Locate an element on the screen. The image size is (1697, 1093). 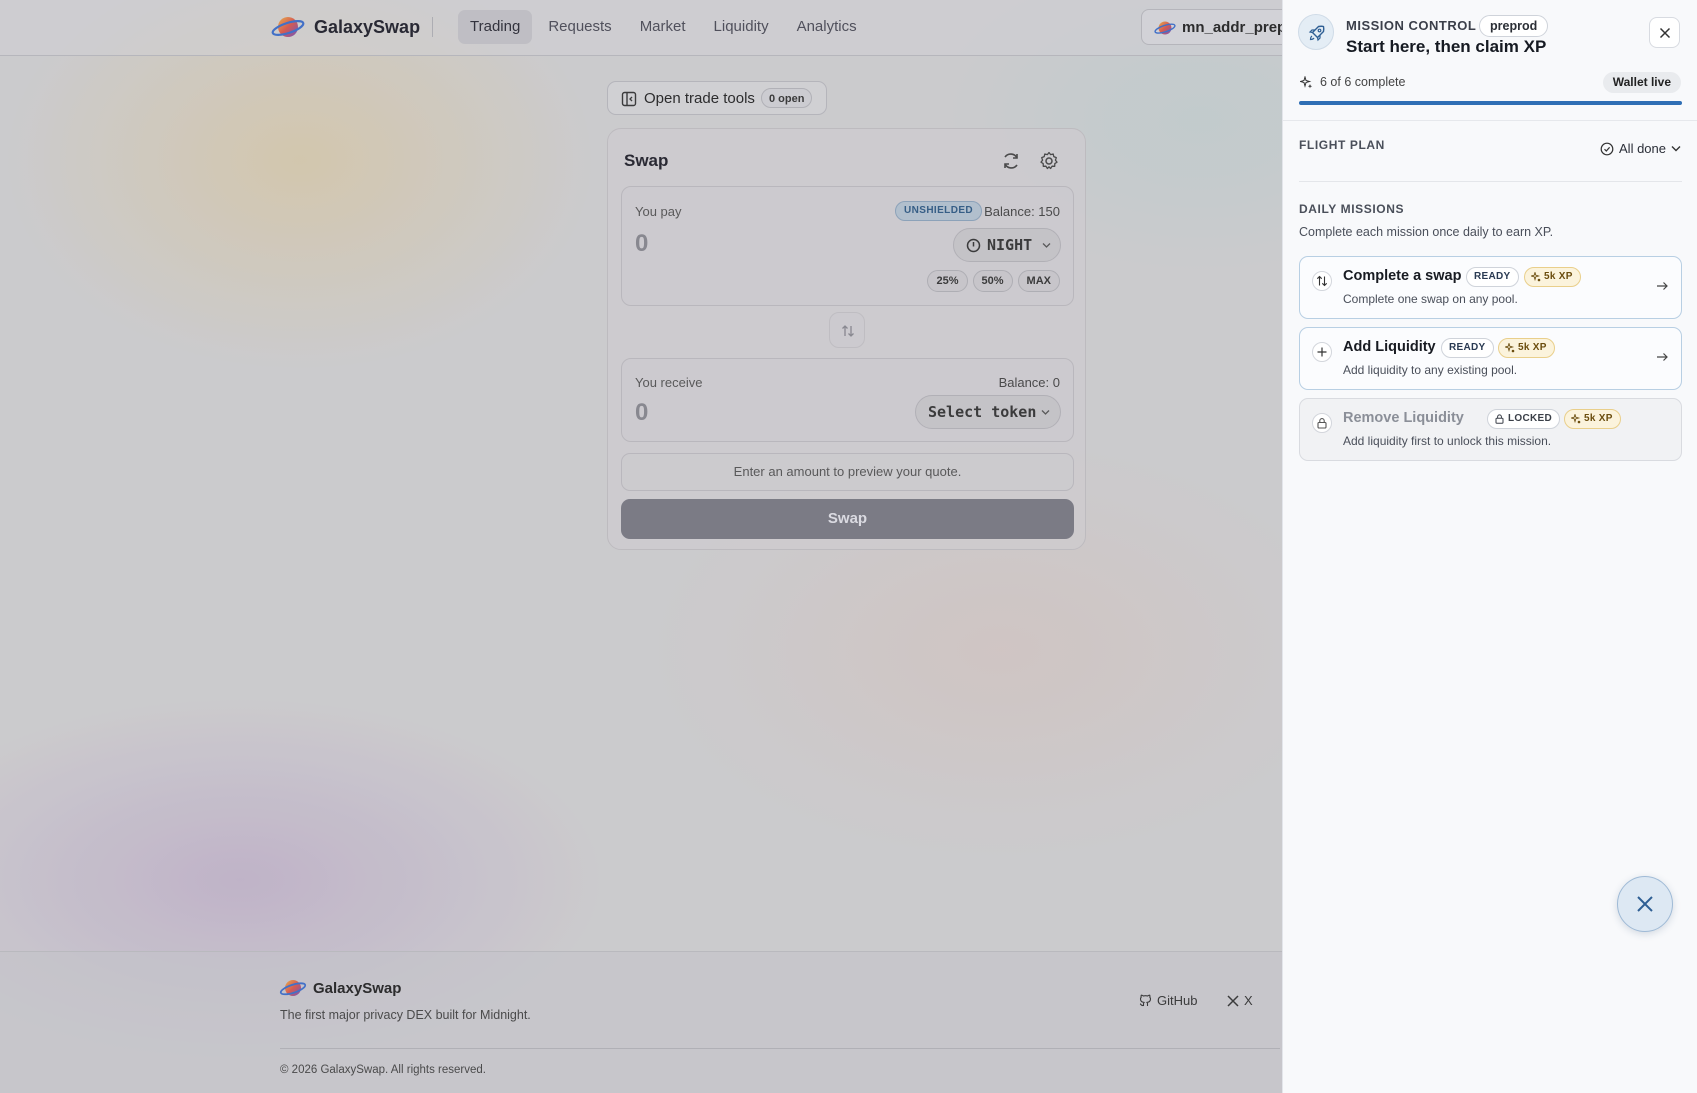
wallet-status-badge: Wallet live is located at coordinates (1641, 82).